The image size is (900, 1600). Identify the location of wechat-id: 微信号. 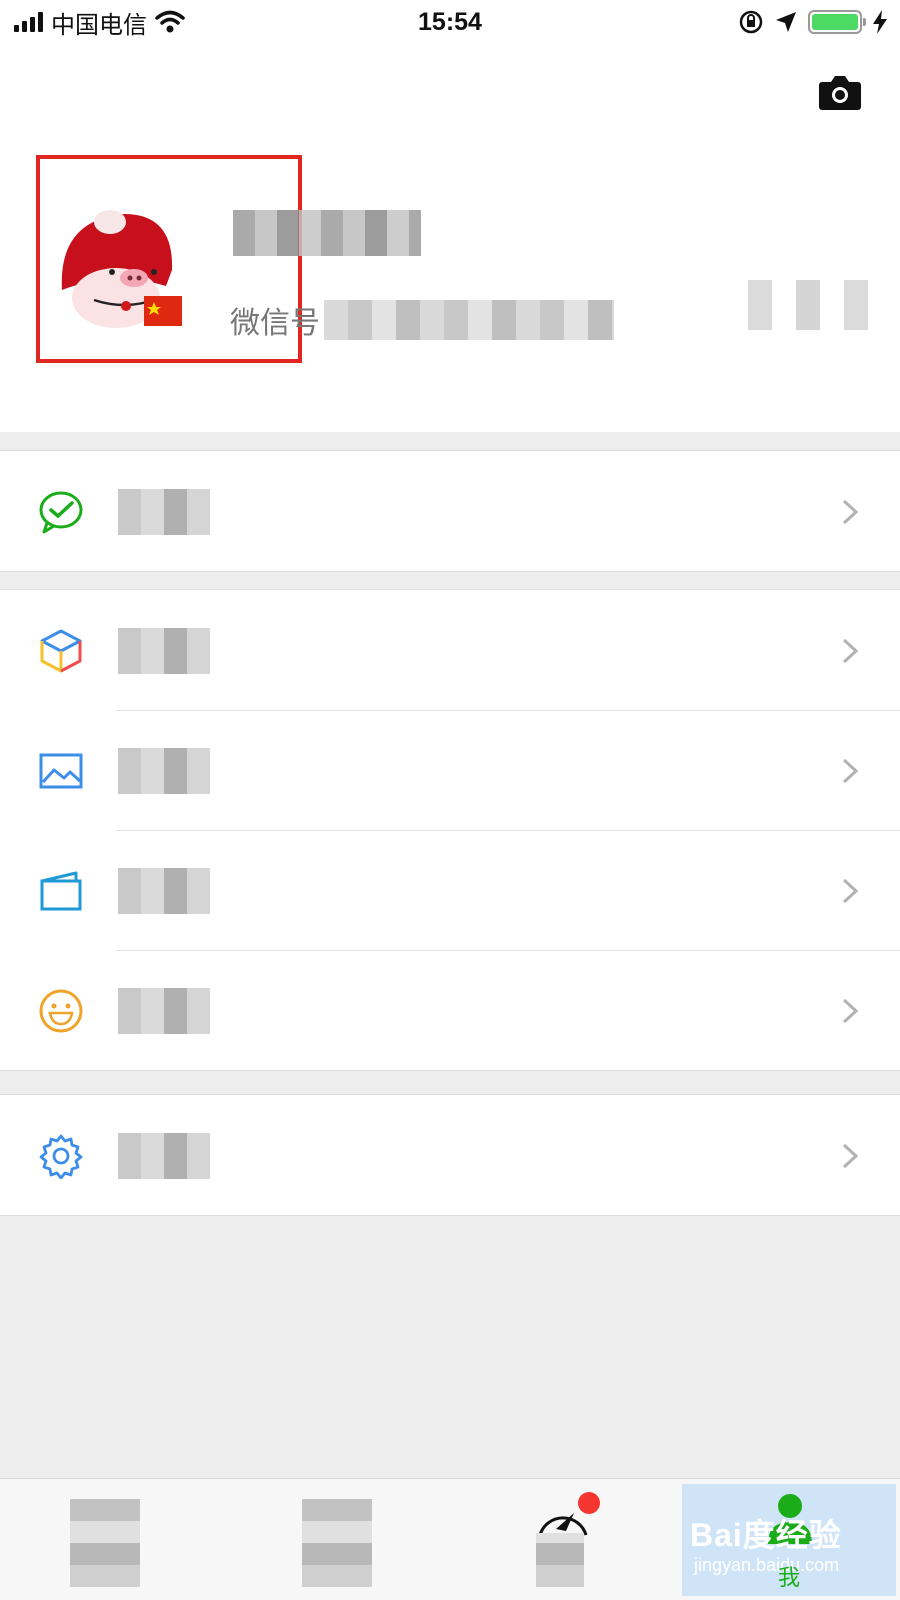
(422, 320).